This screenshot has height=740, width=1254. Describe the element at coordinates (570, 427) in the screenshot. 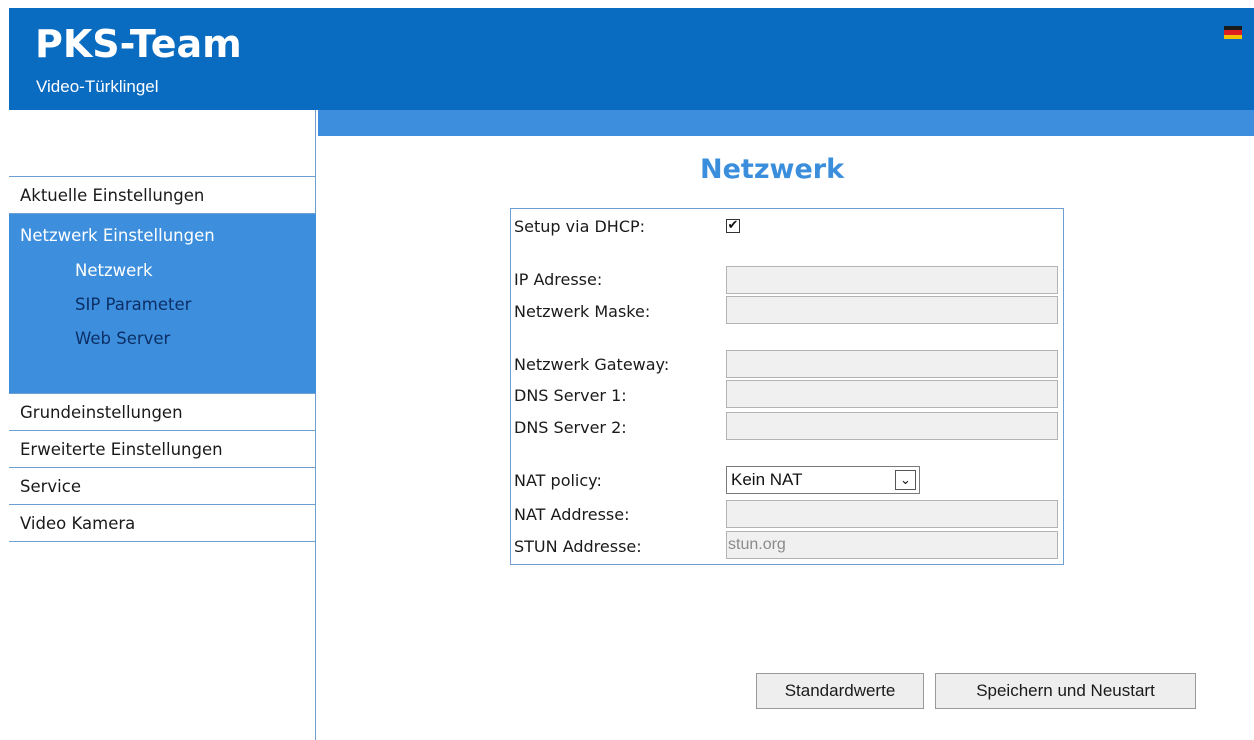

I see `dns2-label: DNS Server 2:` at that location.